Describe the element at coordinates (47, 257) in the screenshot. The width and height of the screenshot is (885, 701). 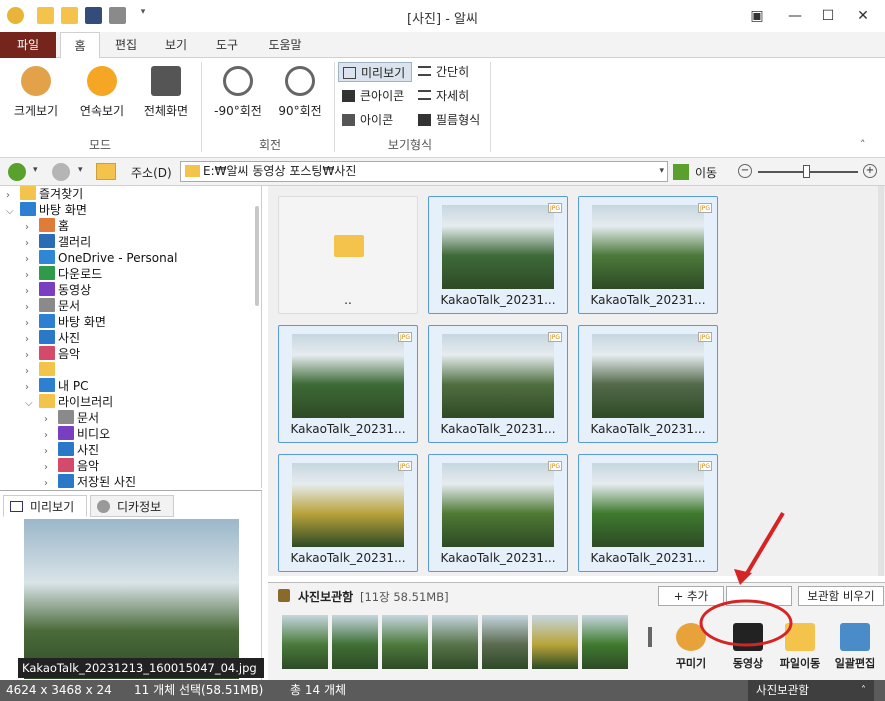
I see `cloud-icon` at that location.